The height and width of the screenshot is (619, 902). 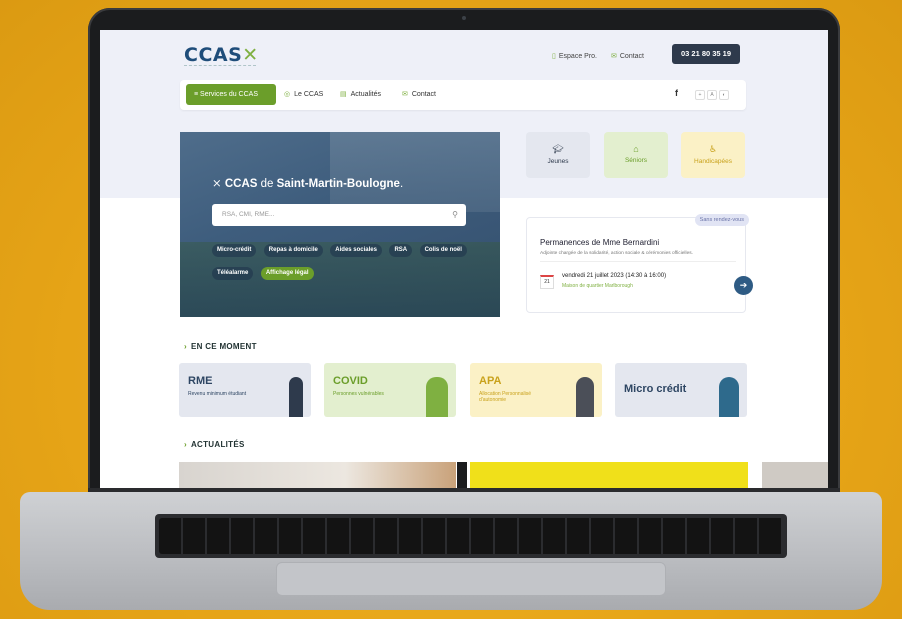 What do you see at coordinates (287, 94) in the screenshot?
I see `pin-icon: ◎` at bounding box center [287, 94].